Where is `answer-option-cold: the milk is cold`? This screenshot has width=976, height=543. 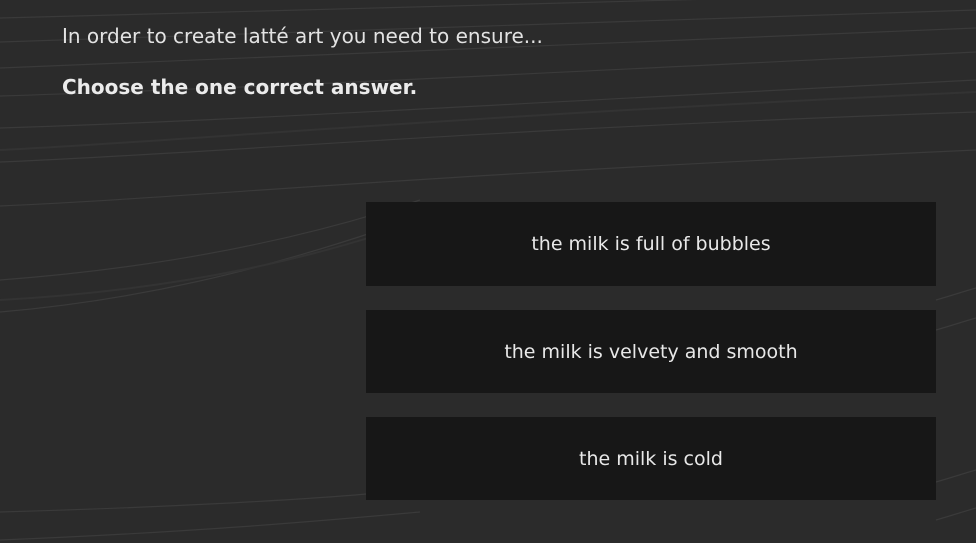
answer-option-cold: the milk is cold is located at coordinates (651, 458).